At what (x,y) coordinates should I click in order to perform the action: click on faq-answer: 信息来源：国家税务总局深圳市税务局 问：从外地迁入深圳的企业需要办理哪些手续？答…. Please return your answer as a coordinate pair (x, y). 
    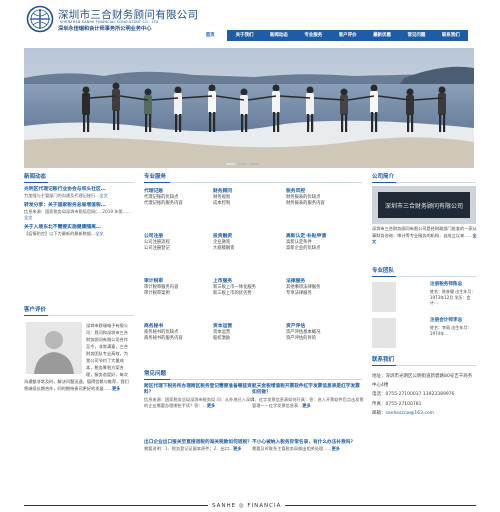
    Looking at the image, I should click on (199, 402).